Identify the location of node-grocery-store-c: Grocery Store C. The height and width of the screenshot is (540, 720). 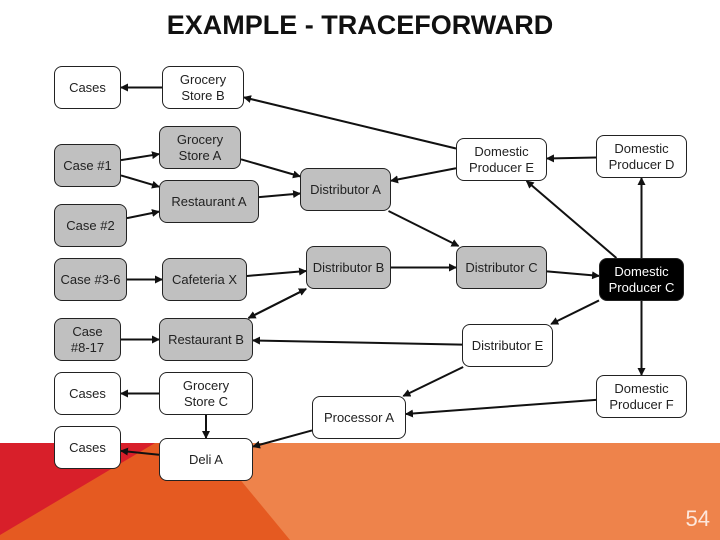
(206, 393).